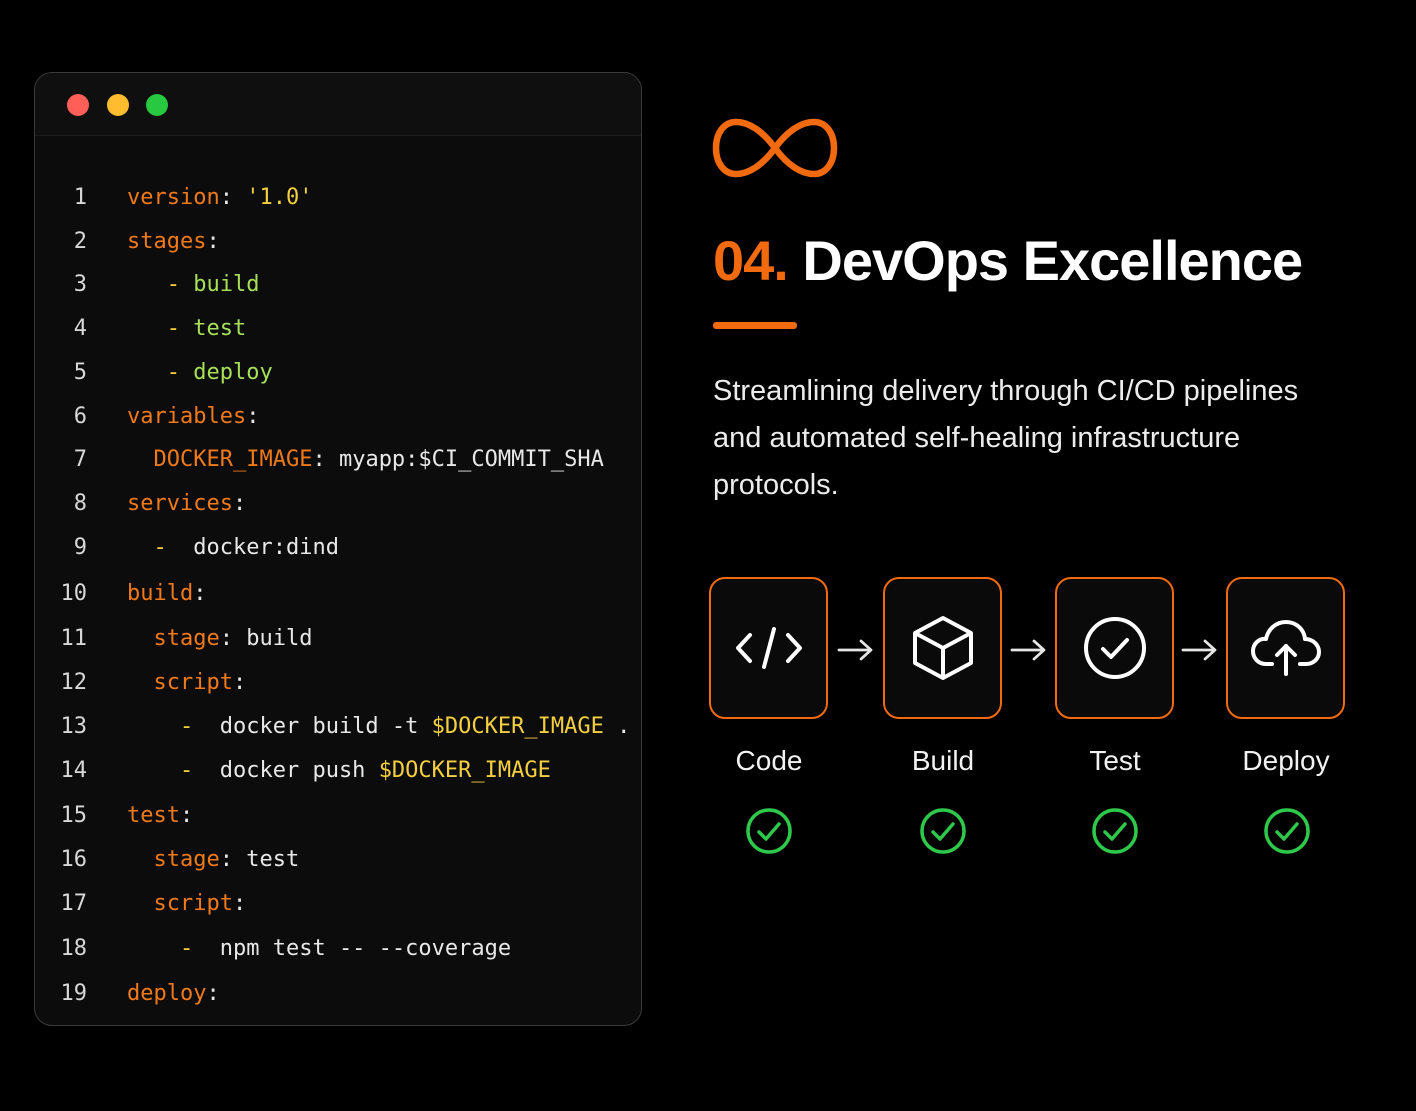 This screenshot has height=1111, width=1416. I want to click on code-text: variables:, so click(193, 417).